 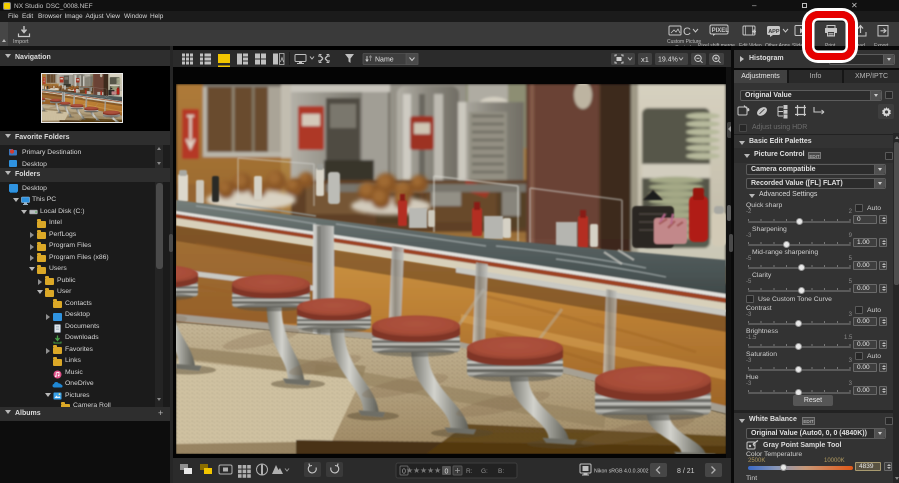 I want to click on svg-text: 19.4%, so click(x=668, y=60).